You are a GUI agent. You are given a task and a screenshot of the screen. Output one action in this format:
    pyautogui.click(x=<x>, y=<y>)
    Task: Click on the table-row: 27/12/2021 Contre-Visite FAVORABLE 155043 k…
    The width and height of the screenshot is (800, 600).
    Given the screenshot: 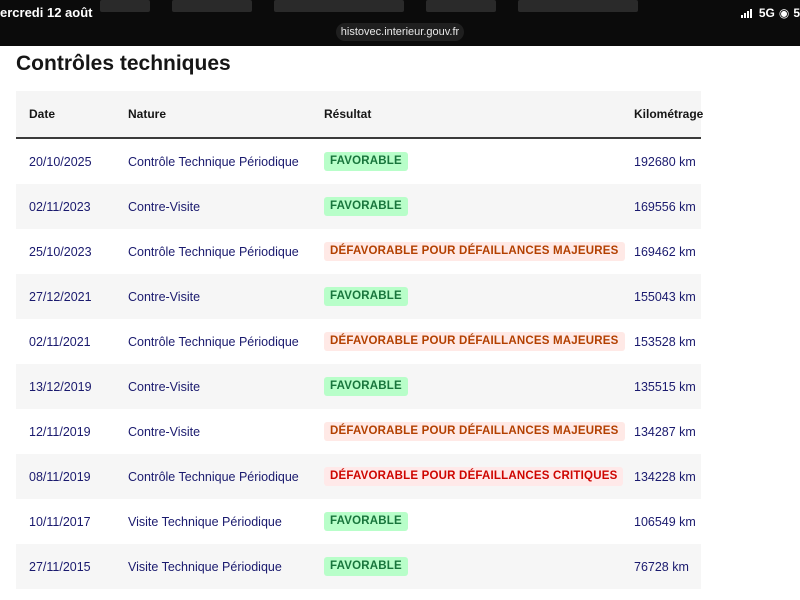 What is the action you would take?
    pyautogui.click(x=358, y=296)
    